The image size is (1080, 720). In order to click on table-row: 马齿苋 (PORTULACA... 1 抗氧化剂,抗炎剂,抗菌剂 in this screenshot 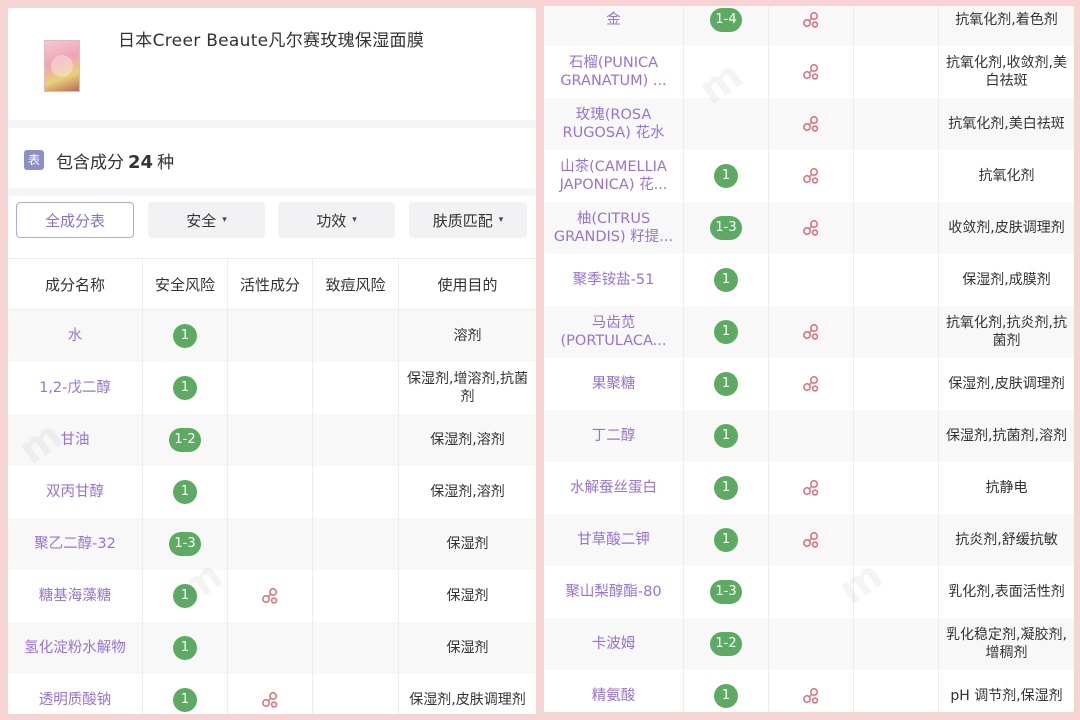, I will do `click(809, 332)`.